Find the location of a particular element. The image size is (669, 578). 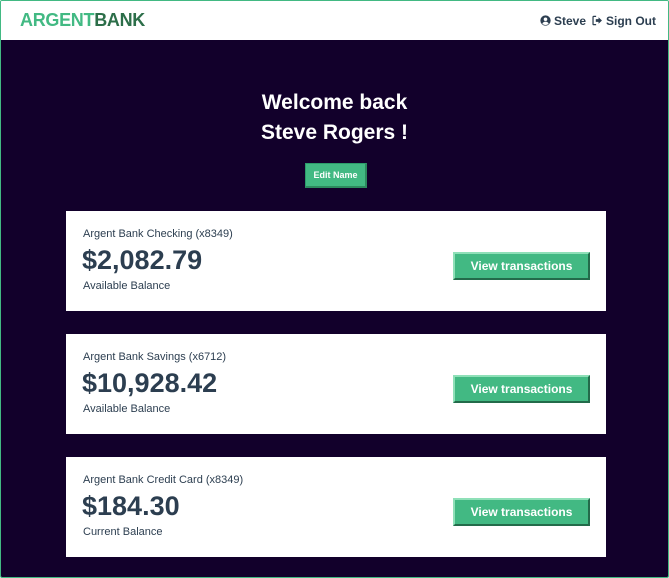

account-title: Argent Bank Savings (x6712) is located at coordinates (155, 357).